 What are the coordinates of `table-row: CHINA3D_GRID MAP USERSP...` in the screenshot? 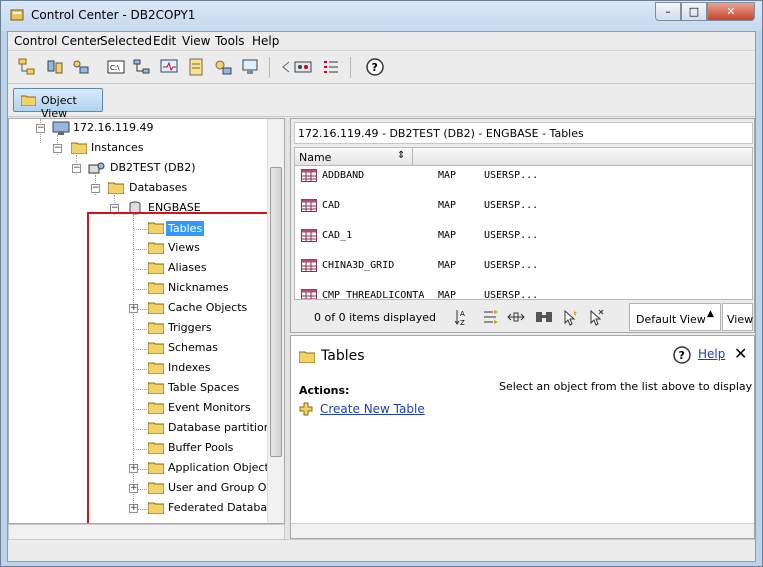 It's located at (523, 264).